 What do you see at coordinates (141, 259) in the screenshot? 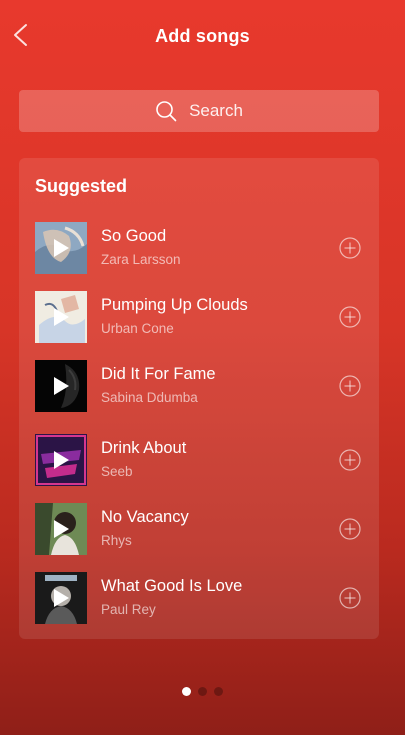
I see `song-artist: Zara Larsson` at bounding box center [141, 259].